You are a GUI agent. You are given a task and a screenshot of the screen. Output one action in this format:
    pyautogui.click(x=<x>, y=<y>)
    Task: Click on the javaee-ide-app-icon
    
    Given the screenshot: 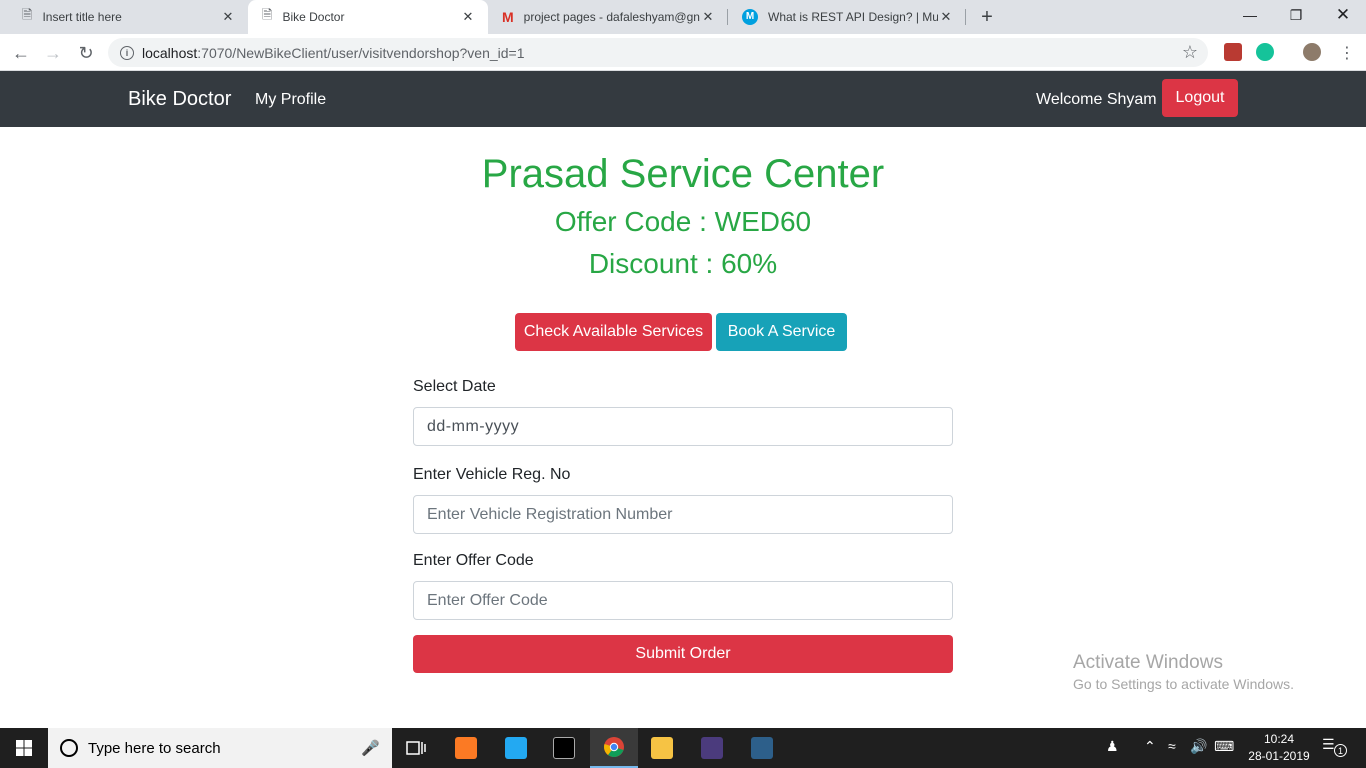 What is the action you would take?
    pyautogui.click(x=712, y=748)
    